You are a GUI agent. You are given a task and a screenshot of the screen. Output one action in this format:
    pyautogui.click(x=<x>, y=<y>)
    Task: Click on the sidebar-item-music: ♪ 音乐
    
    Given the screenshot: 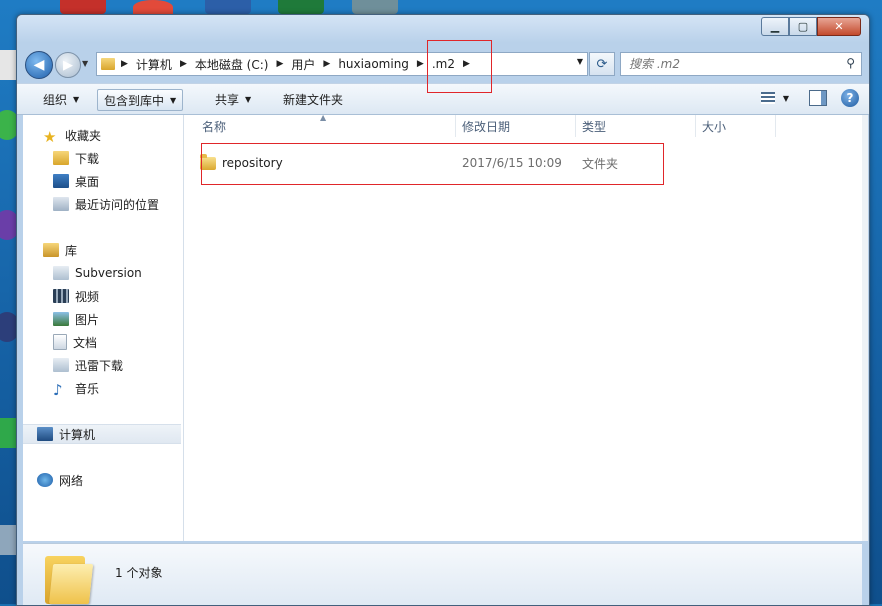 What is the action you would take?
    pyautogui.click(x=118, y=388)
    